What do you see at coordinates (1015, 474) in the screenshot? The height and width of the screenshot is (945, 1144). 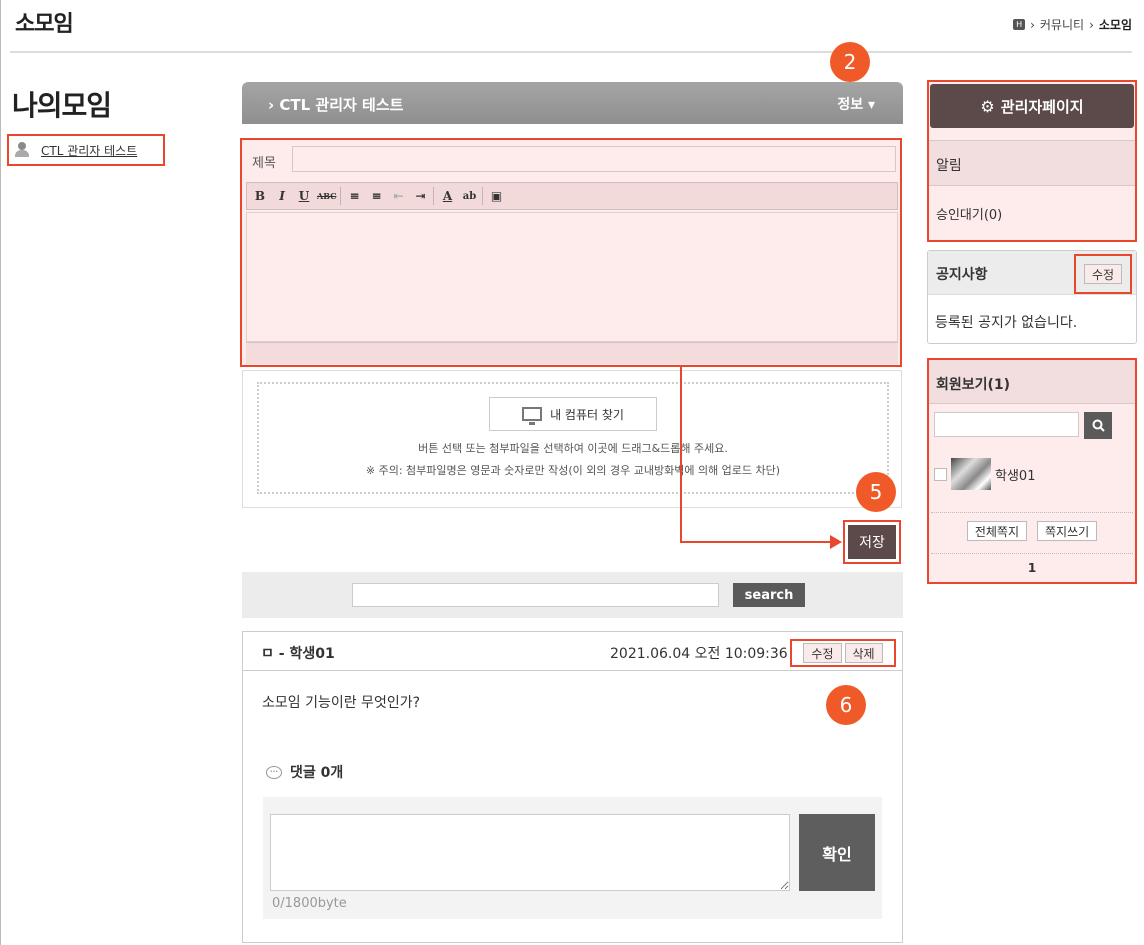 I see `member-name: 학생01` at bounding box center [1015, 474].